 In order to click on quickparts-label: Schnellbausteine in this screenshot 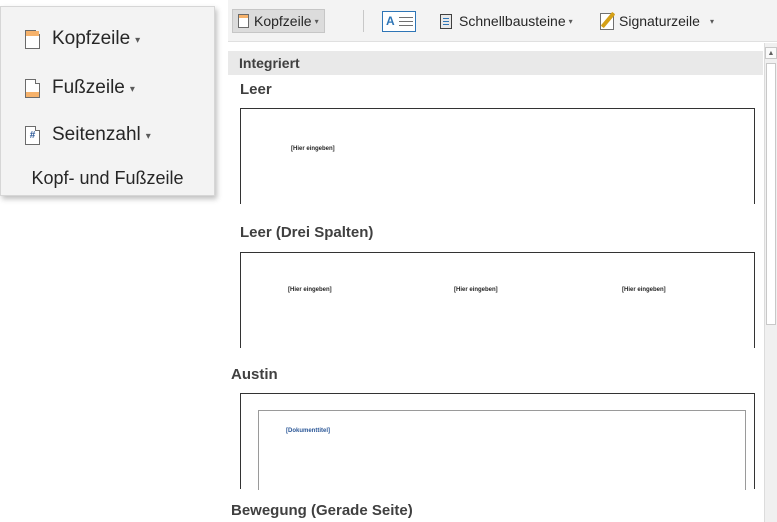, I will do `click(512, 21)`.